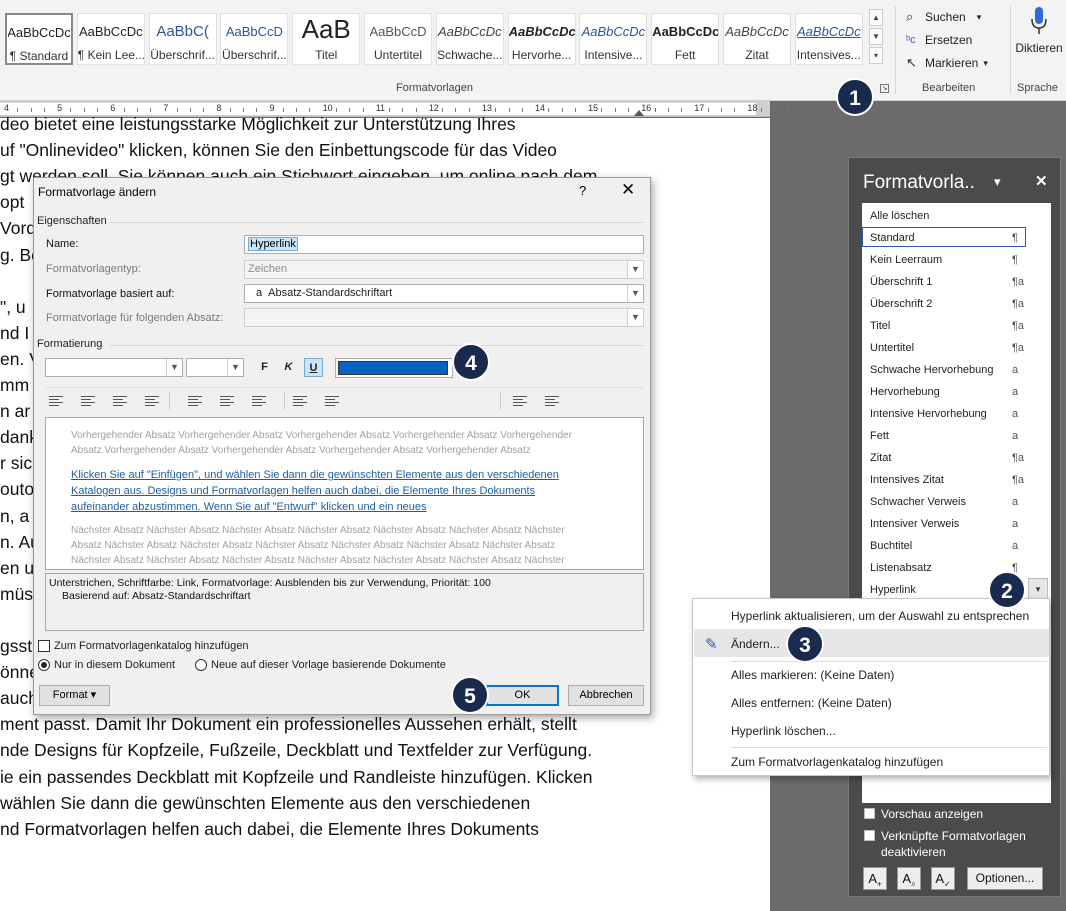  Describe the element at coordinates (905, 392) in the screenshot. I see `style-list-item: Hervorhebung` at that location.